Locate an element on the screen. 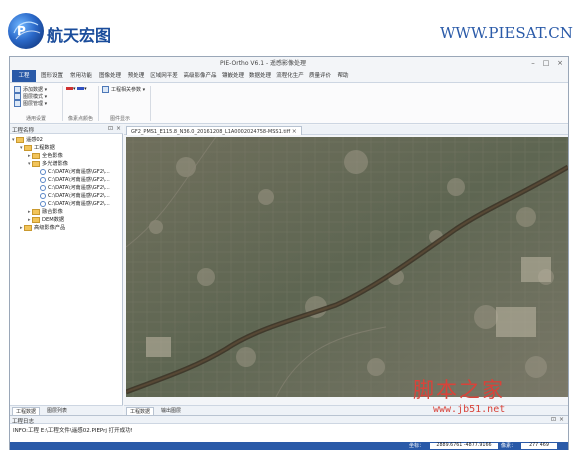 The width and height of the screenshot is (577, 459). layer-mode-icon is located at coordinates (17, 96).